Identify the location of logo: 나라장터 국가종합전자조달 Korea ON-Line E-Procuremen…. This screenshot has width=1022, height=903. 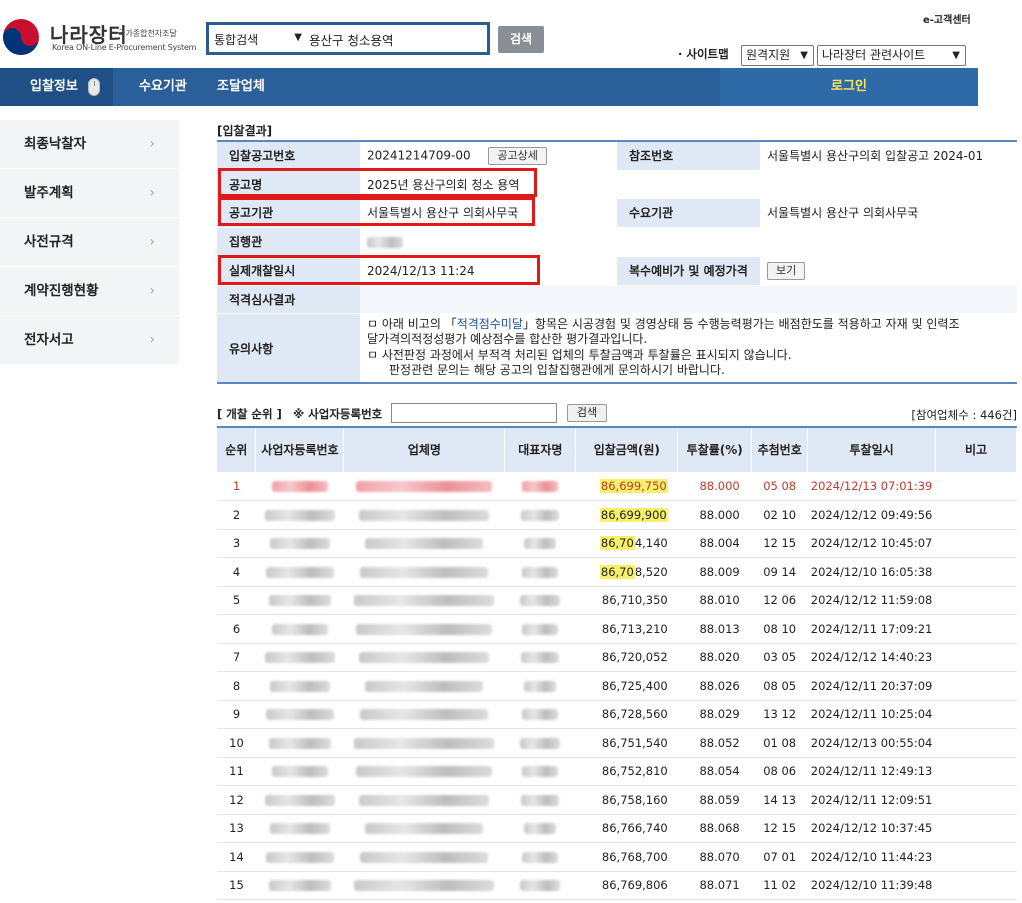
(99, 37).